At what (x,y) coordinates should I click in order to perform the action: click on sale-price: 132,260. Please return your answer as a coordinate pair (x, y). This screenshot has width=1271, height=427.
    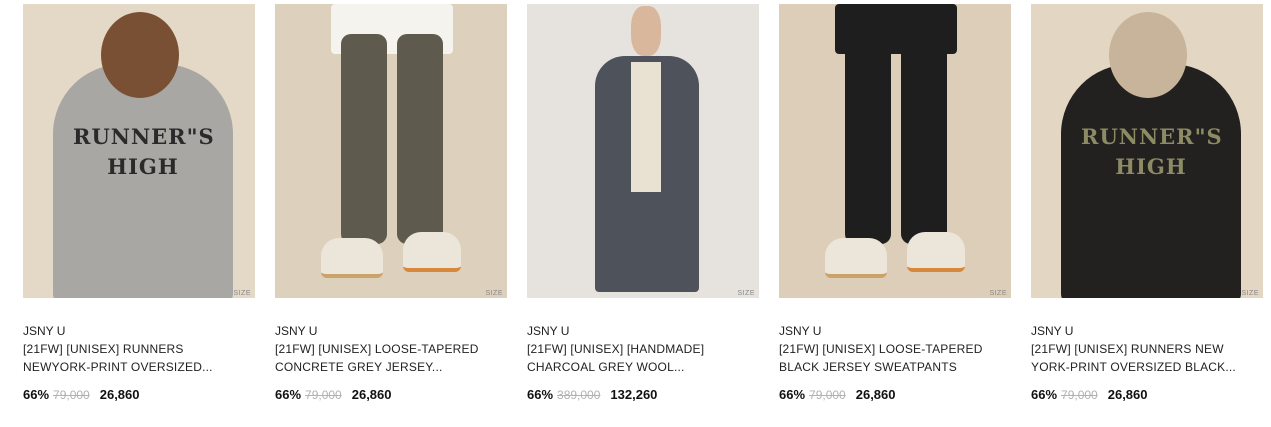
    Looking at the image, I should click on (634, 394).